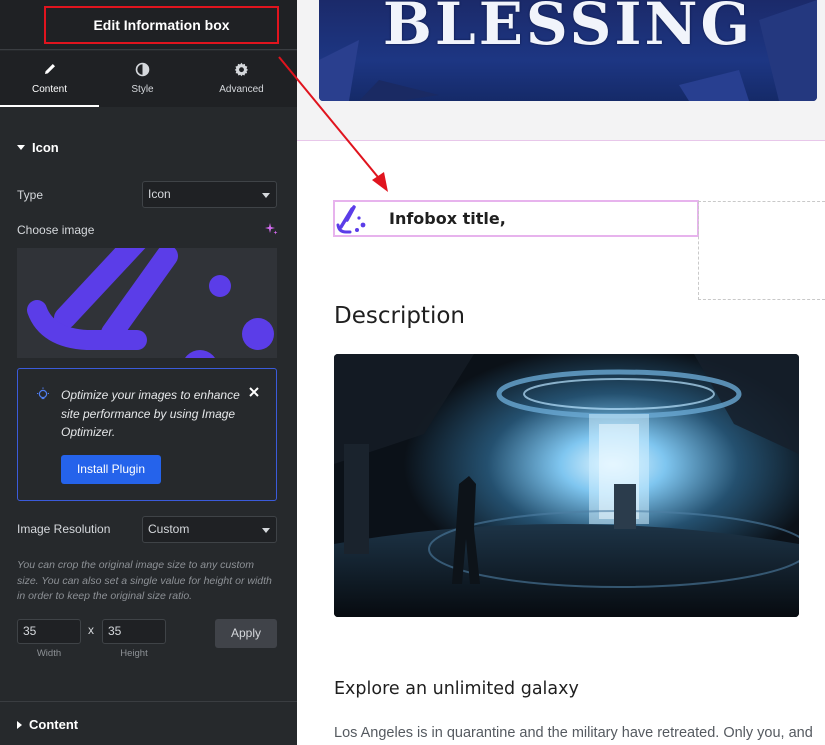  I want to click on panel-header: Edit Information box, so click(148, 25).